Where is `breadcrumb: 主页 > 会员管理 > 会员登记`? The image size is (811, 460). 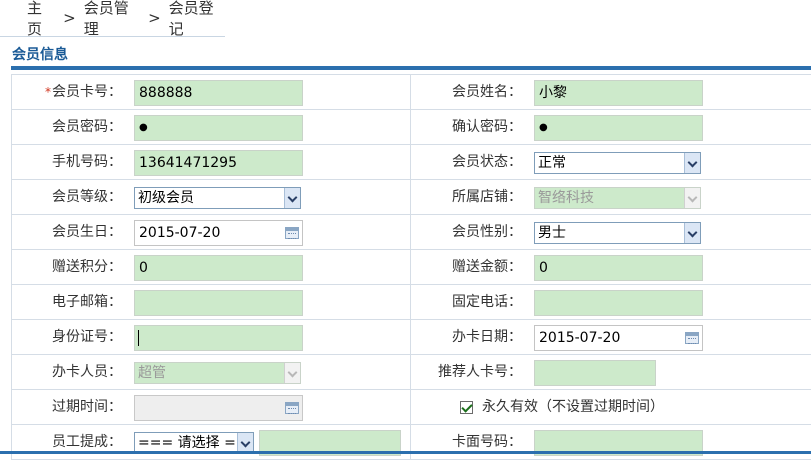 breadcrumb: 主页 > 会员管理 > 会员登记 is located at coordinates (112, 19).